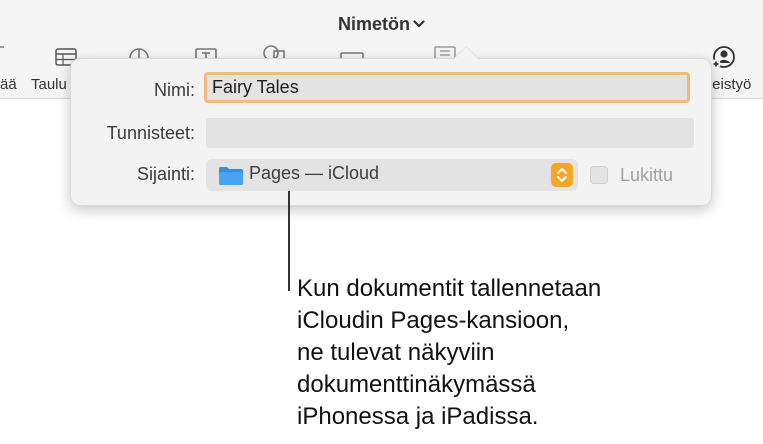  Describe the element at coordinates (447, 87) in the screenshot. I see `name-input` at that location.